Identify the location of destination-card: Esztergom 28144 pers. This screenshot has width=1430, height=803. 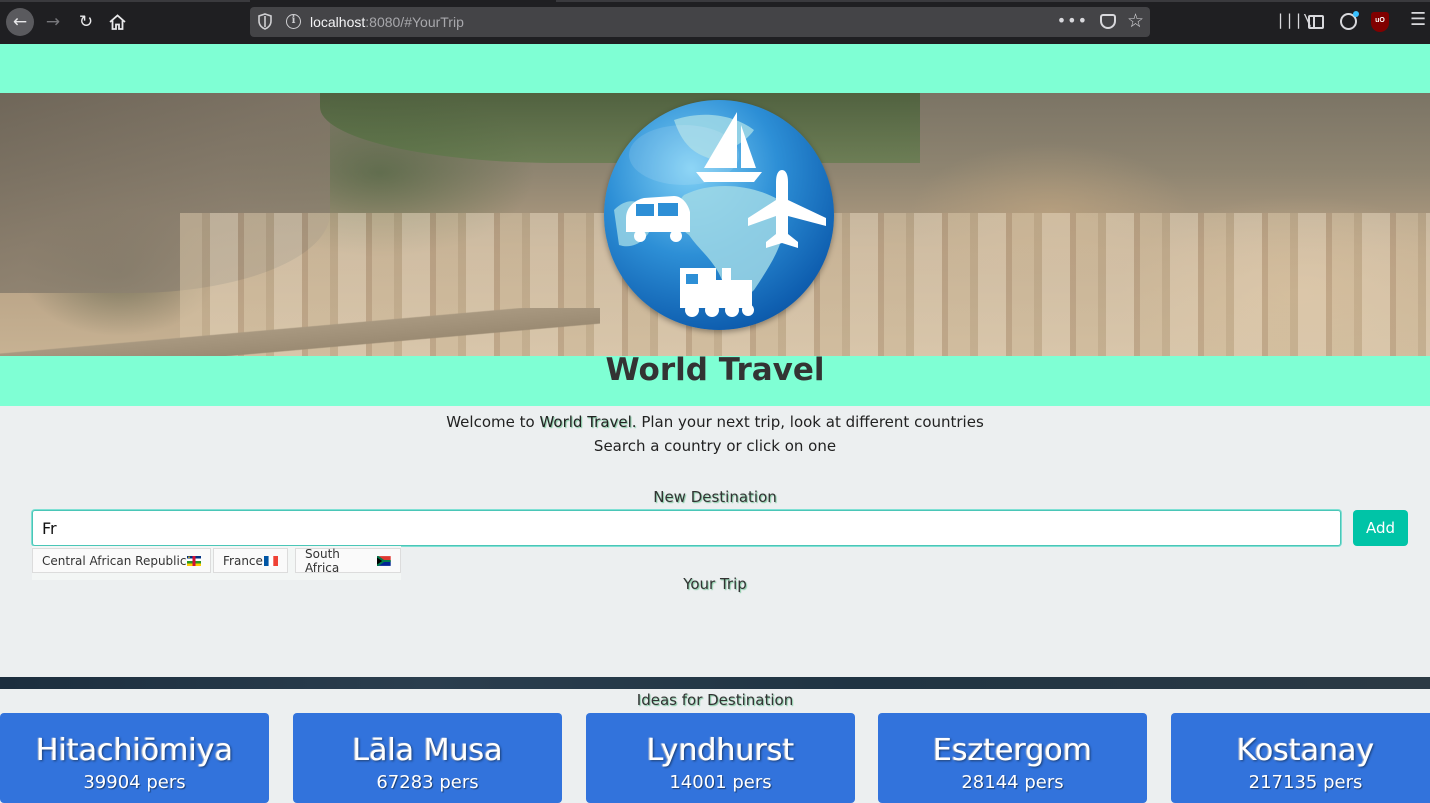
(1012, 758).